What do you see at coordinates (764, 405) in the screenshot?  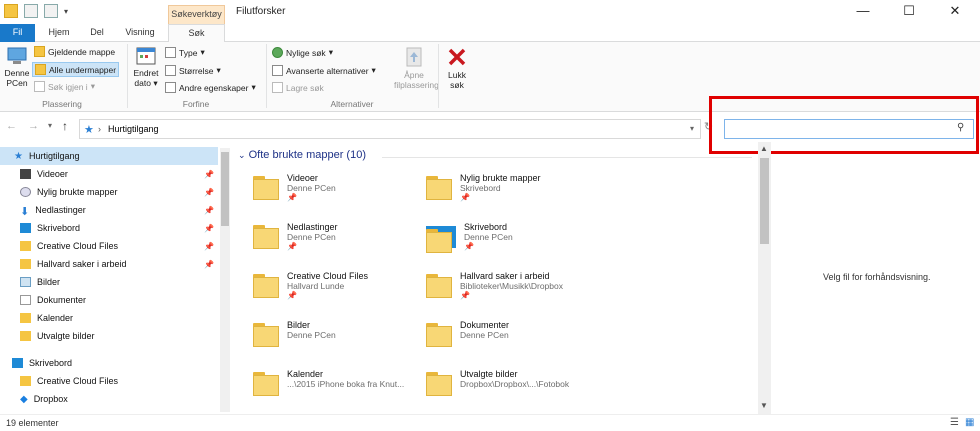 I see `scroll-down-icon: ▼` at bounding box center [764, 405].